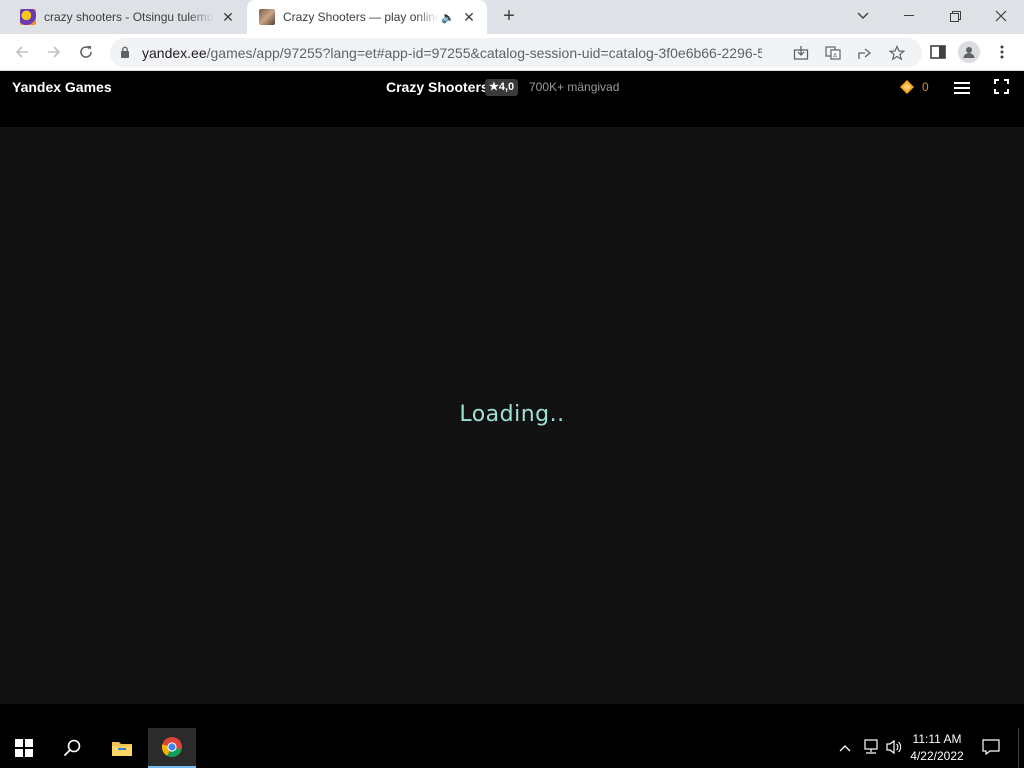 This screenshot has width=1024, height=768. What do you see at coordinates (1001, 86) in the screenshot?
I see `fullscreen-icon` at bounding box center [1001, 86].